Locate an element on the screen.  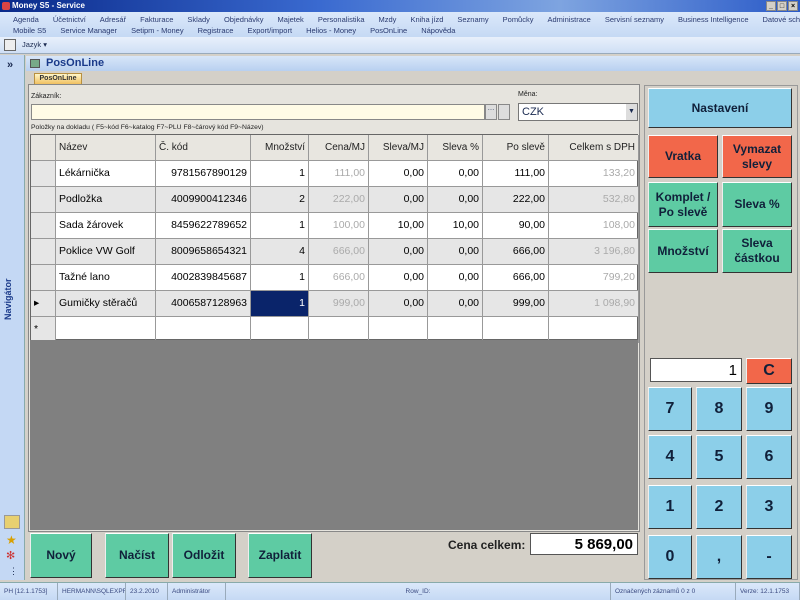
menu-item: Helios - Money is located at coordinates (331, 30).